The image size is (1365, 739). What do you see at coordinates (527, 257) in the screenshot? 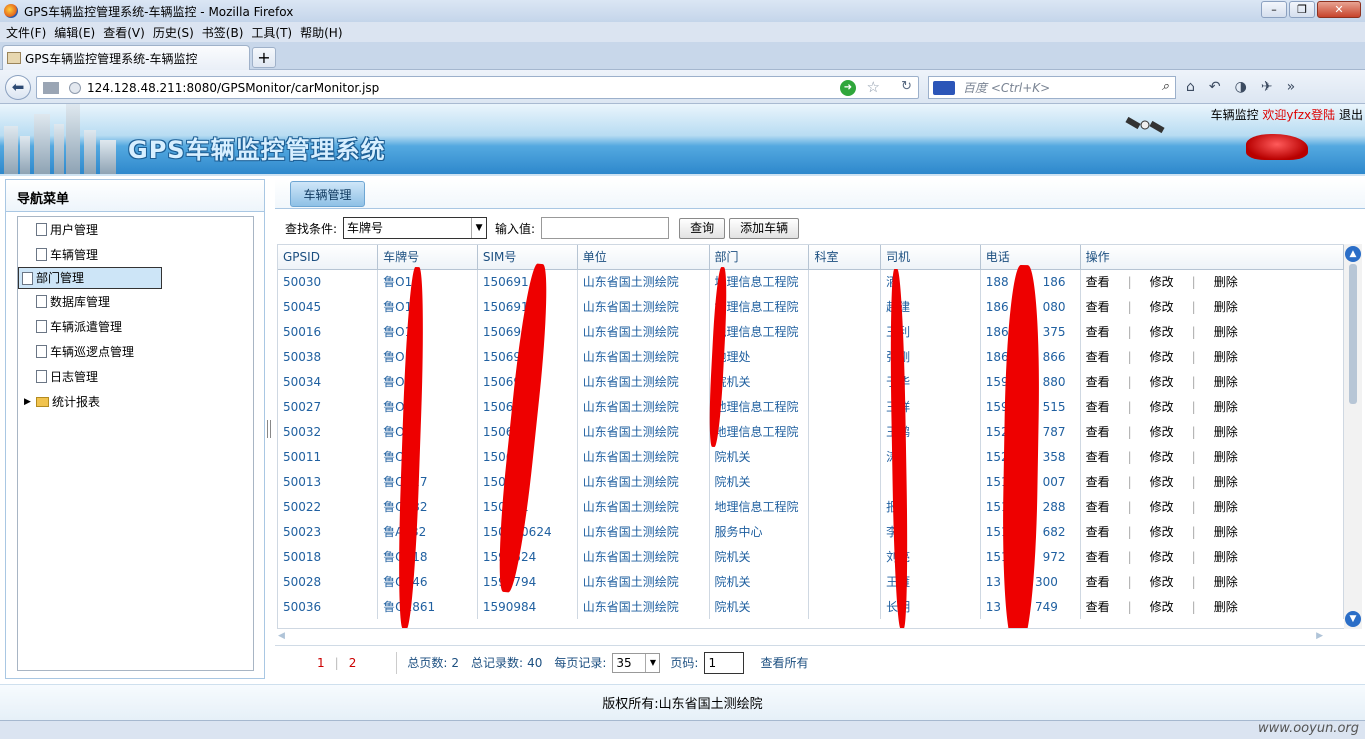
I see `column-header-sim: SIM号` at bounding box center [527, 257].